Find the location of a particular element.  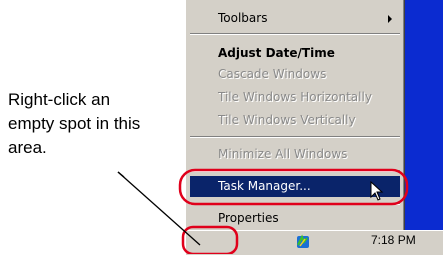

highlight-ring-empty-area is located at coordinates (210, 239).